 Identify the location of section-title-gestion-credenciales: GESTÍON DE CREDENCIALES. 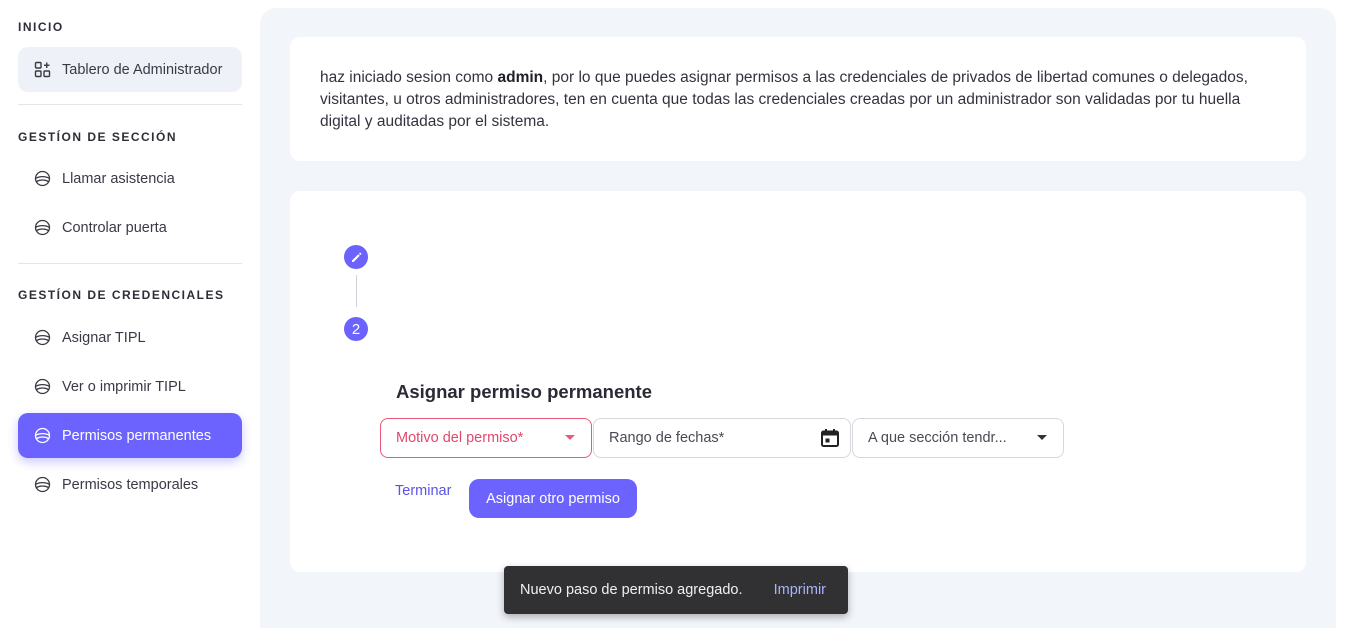
(121, 295).